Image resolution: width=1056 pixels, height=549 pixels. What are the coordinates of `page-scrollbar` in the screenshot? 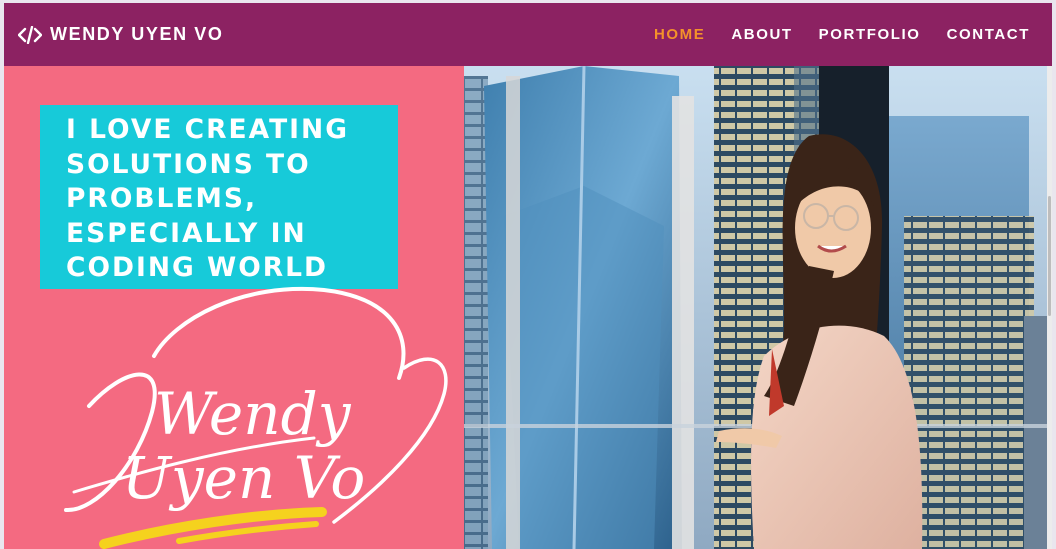 It's located at (1049, 307).